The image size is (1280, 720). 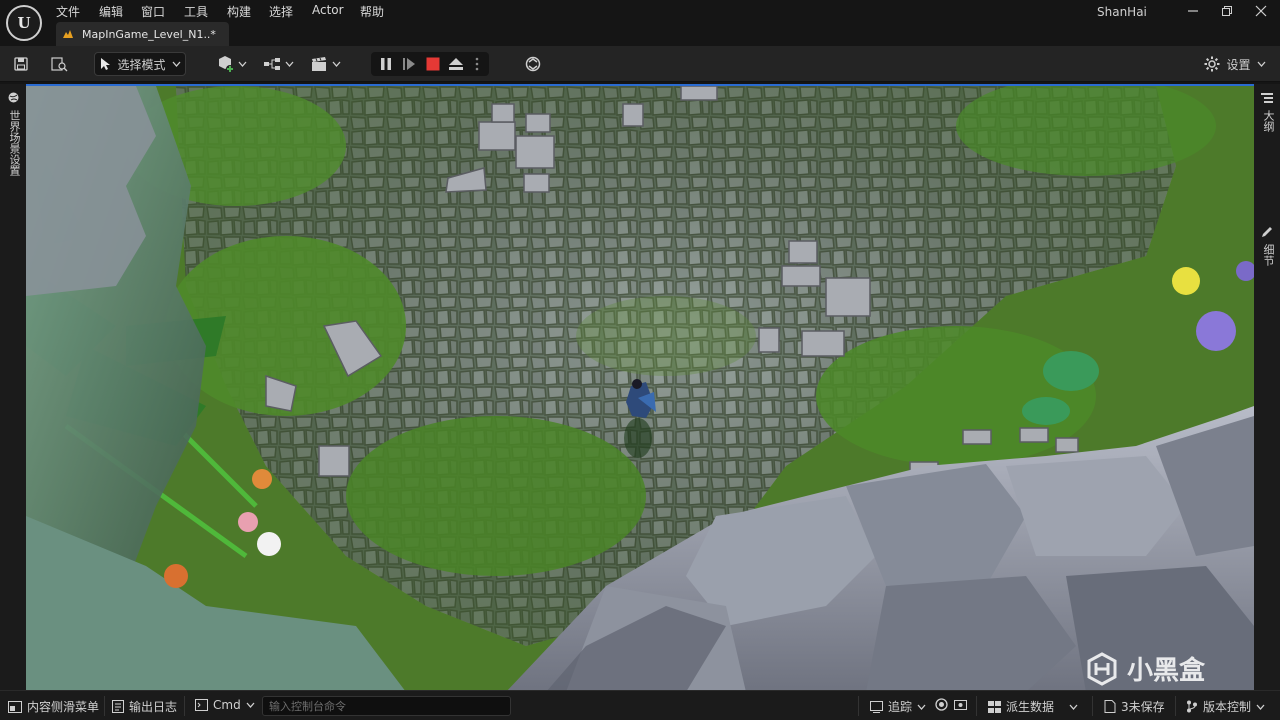 I want to click on cursor-icon, so click(x=106, y=64).